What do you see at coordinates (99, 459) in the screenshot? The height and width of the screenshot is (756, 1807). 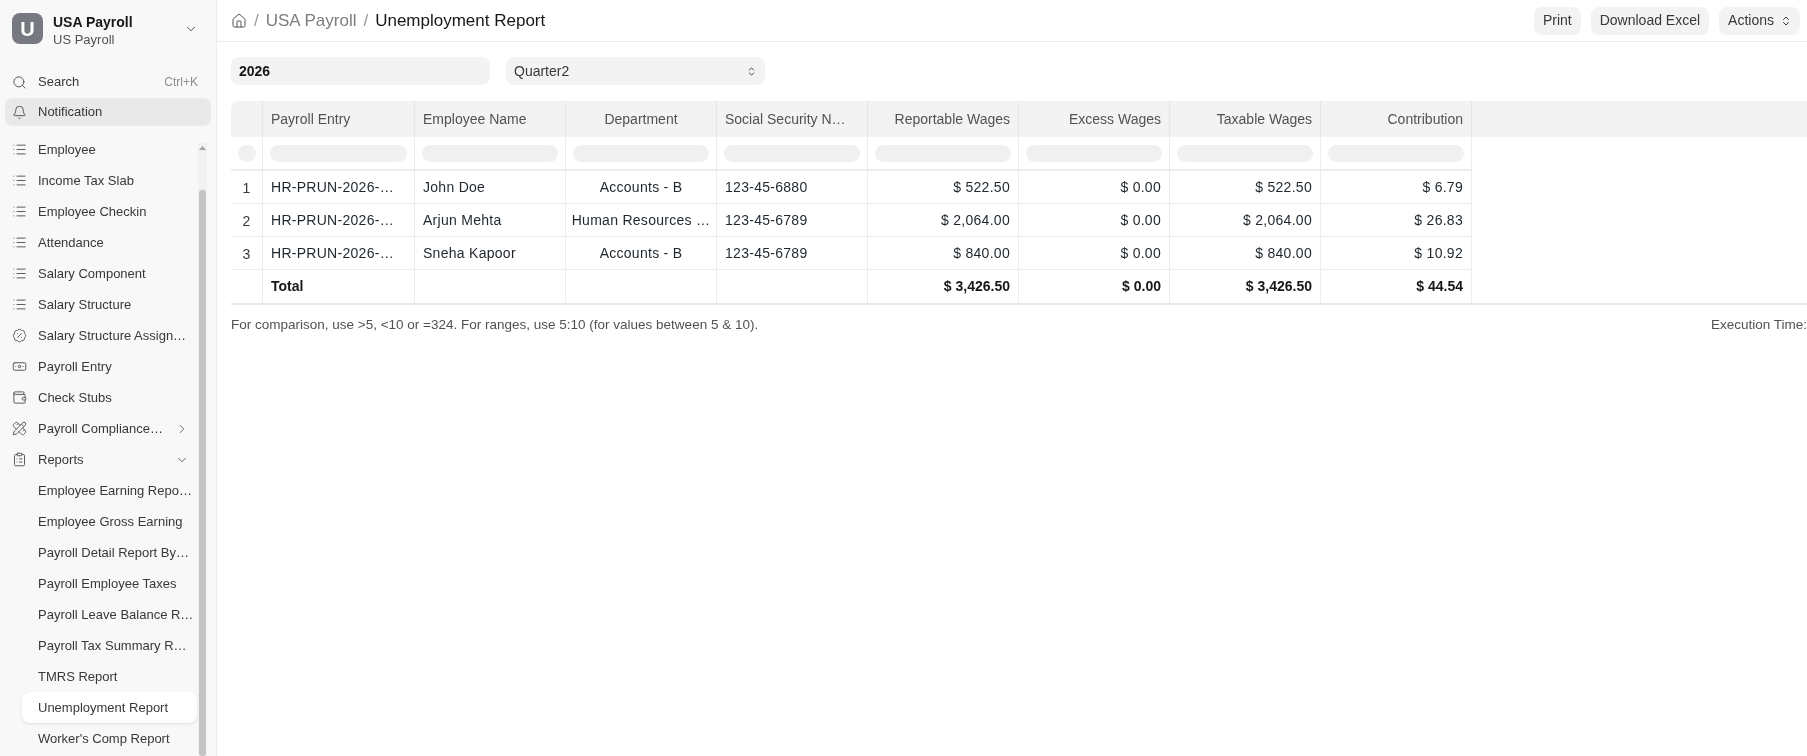 I see `sidebar-item: Reports` at bounding box center [99, 459].